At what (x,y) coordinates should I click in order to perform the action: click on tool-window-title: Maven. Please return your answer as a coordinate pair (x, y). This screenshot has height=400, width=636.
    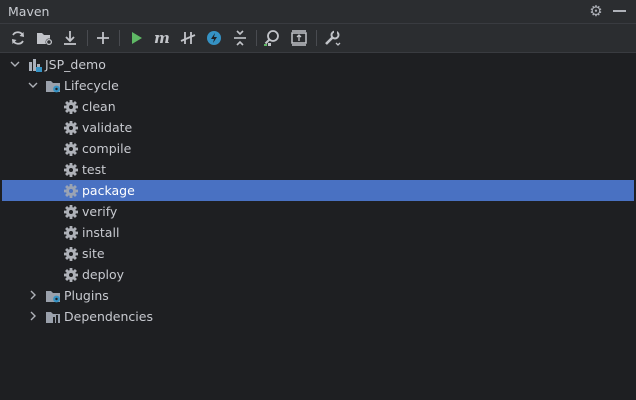
    Looking at the image, I should click on (29, 11).